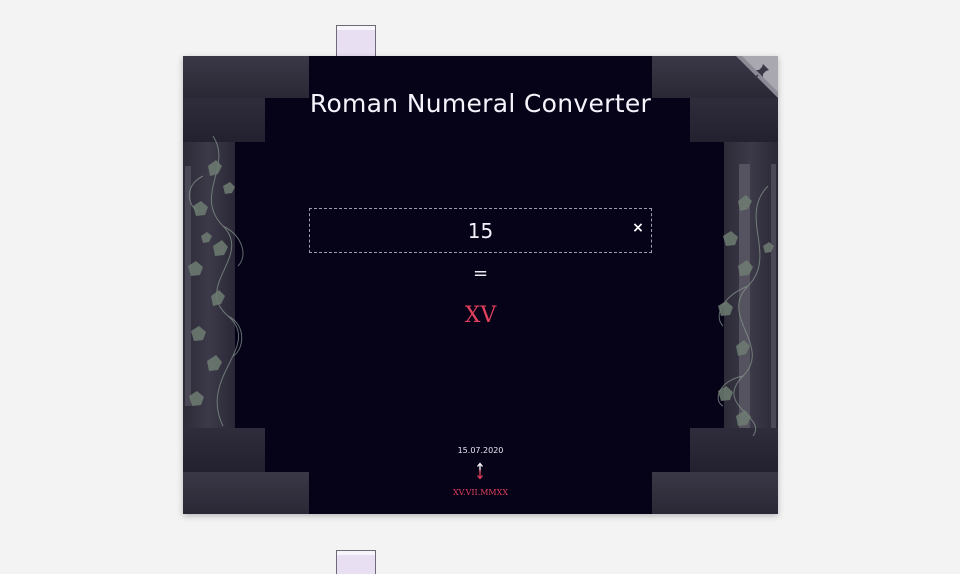 The height and width of the screenshot is (574, 960). What do you see at coordinates (638, 228) in the screenshot?
I see `close-icon: ×` at bounding box center [638, 228].